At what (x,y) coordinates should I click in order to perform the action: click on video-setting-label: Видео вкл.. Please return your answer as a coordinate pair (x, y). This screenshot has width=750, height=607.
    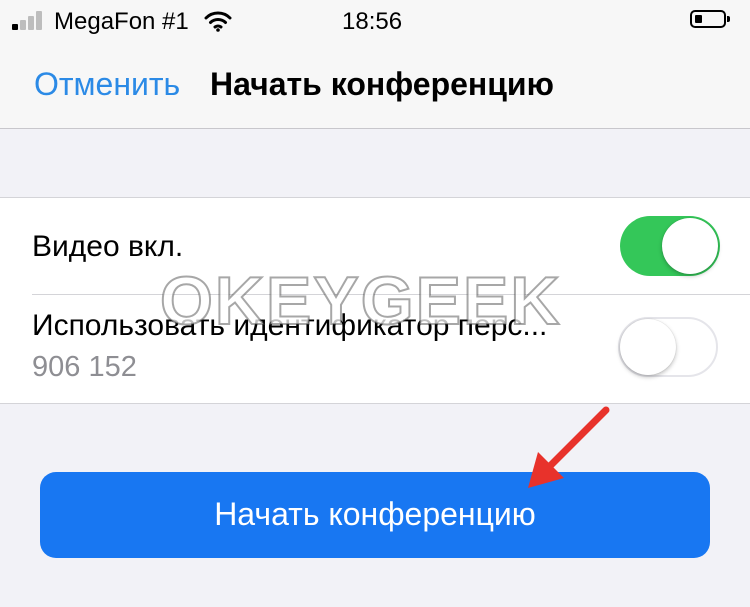
    Looking at the image, I should click on (108, 246).